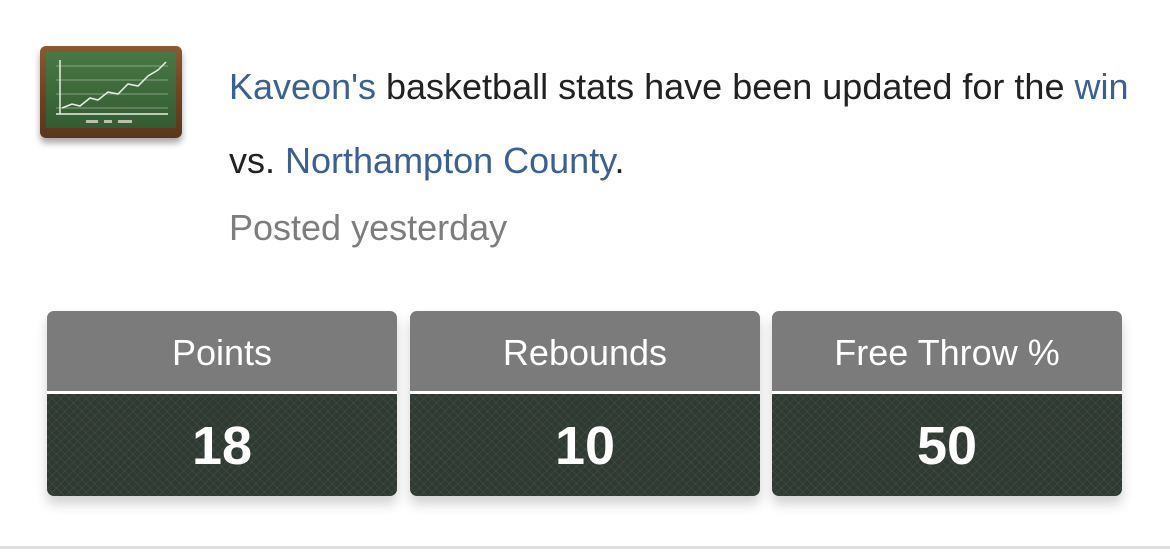 The width and height of the screenshot is (1170, 554). Describe the element at coordinates (222, 445) in the screenshot. I see `stat-value: 18` at that location.